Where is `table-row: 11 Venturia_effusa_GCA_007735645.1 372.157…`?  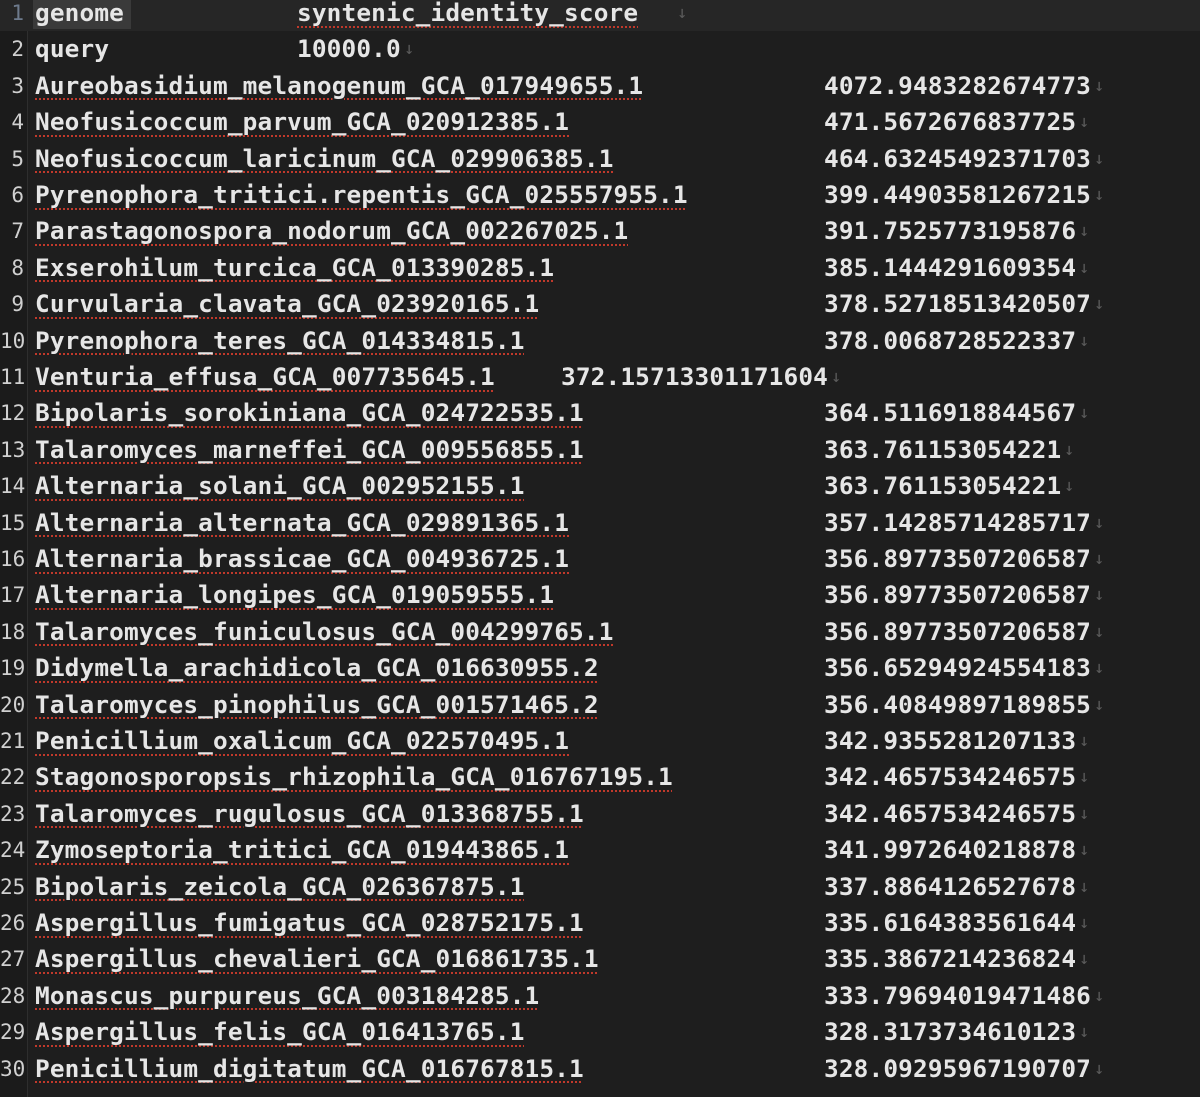 table-row: 11 Venturia_effusa_GCA_007735645.1 372.157… is located at coordinates (600, 377).